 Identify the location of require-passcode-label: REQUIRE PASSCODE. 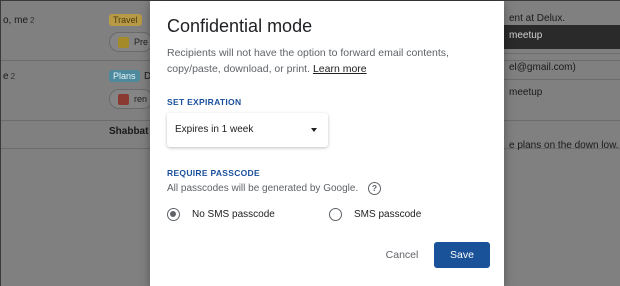
(213, 173).